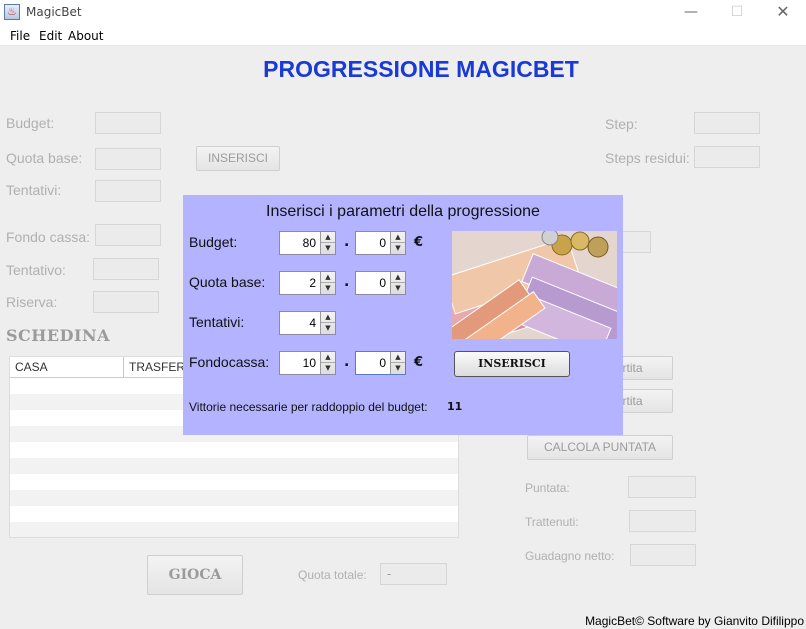 Image resolution: width=806 pixels, height=629 pixels. Describe the element at coordinates (413, 574) in the screenshot. I see `quota-totale-field: -` at that location.